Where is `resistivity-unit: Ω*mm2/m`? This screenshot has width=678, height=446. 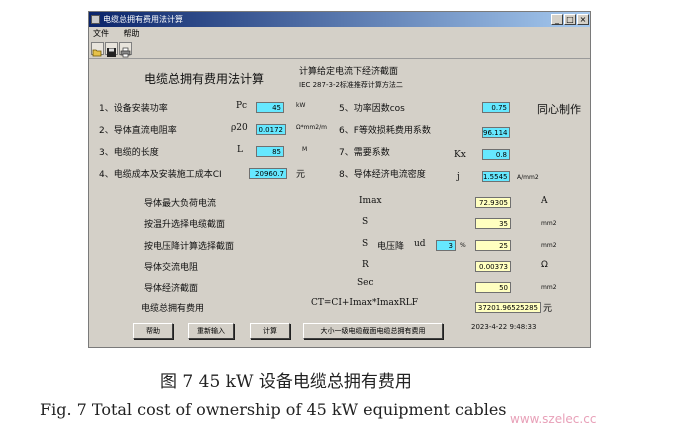
resistivity-unit: Ω*mm2/m is located at coordinates (311, 127).